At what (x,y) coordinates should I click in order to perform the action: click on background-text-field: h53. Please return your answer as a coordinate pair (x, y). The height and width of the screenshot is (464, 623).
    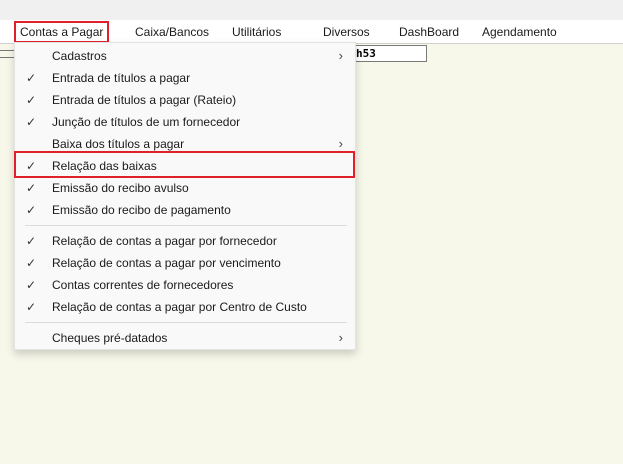
    Looking at the image, I should click on (389, 53).